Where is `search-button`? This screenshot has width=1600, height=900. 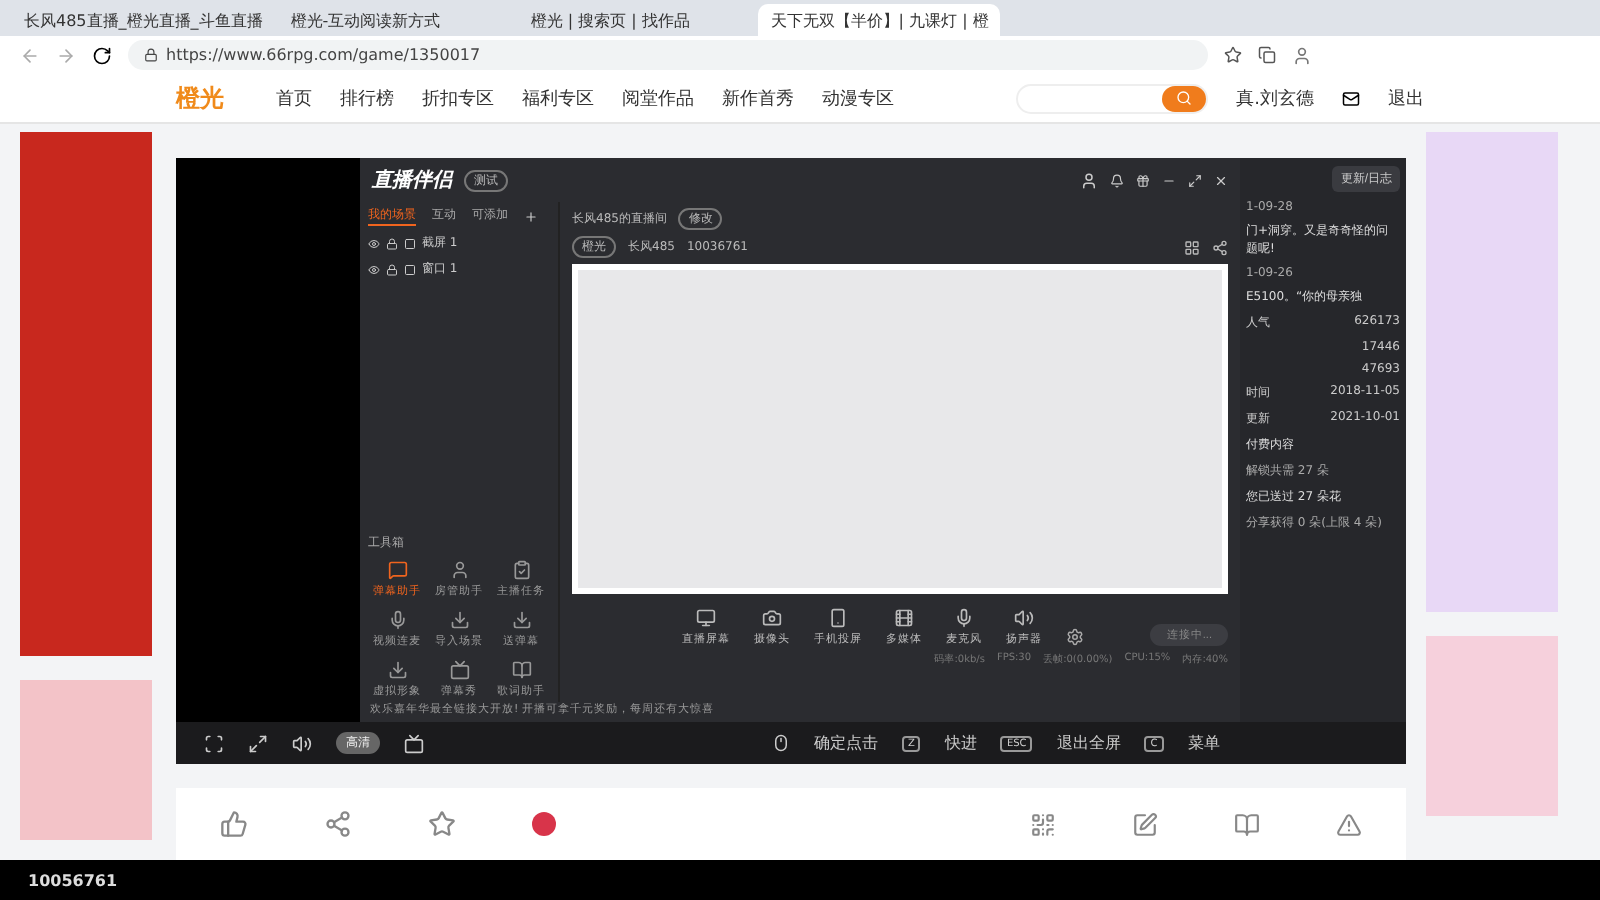
search-button is located at coordinates (1184, 98).